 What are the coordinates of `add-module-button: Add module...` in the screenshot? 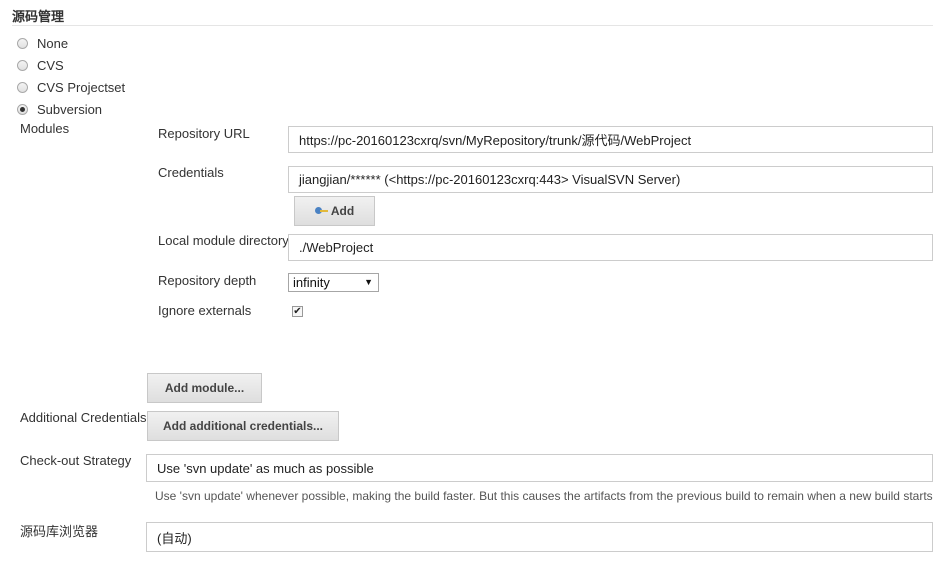 It's located at (204, 388).